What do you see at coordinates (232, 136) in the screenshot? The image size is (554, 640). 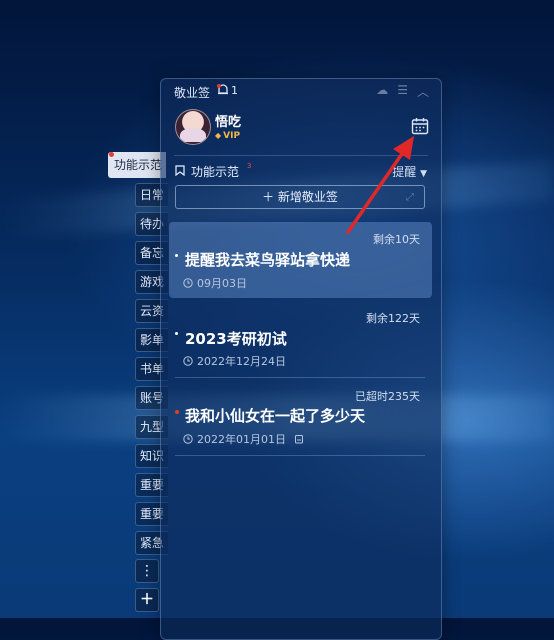 I see `vip-label: VIP` at bounding box center [232, 136].